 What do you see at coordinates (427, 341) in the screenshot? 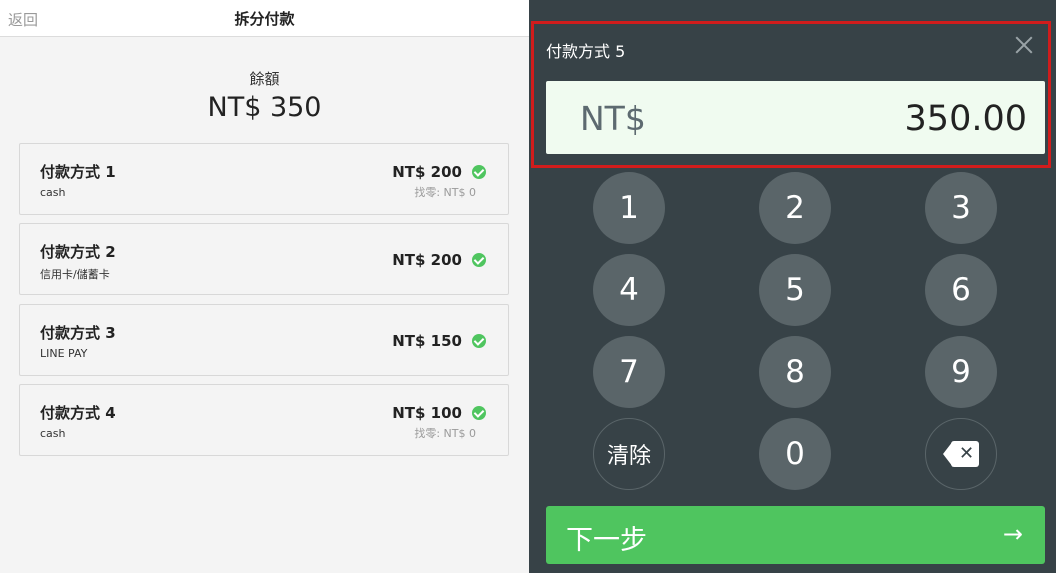
I see `payment-amount: NT$ 150` at bounding box center [427, 341].